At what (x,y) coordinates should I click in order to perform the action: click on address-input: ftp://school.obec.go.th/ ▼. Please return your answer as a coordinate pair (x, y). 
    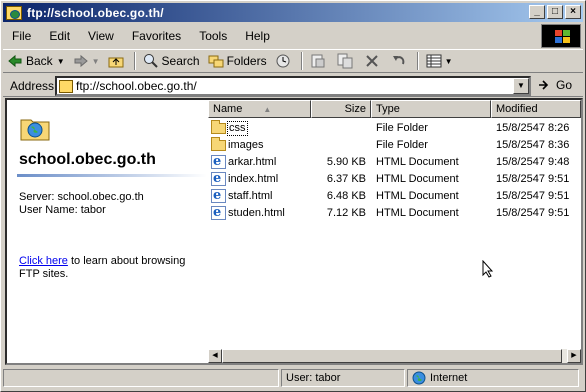
    Looking at the image, I should click on (293, 86).